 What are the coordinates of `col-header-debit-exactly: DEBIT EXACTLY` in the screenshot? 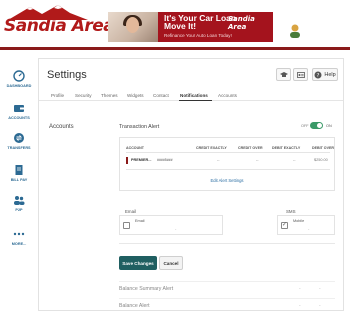 It's located at (286, 148).